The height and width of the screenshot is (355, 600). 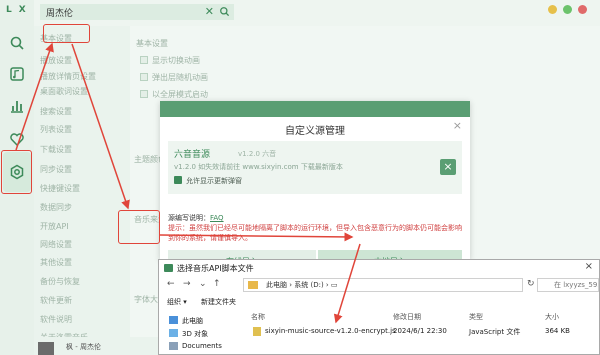 I want to click on settings-nav-item: 快捷键设置, so click(x=60, y=188).